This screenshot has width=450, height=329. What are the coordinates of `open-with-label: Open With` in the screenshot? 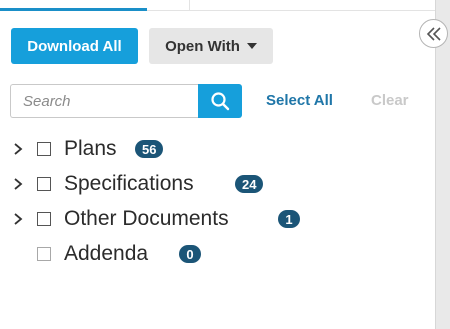 It's located at (202, 46).